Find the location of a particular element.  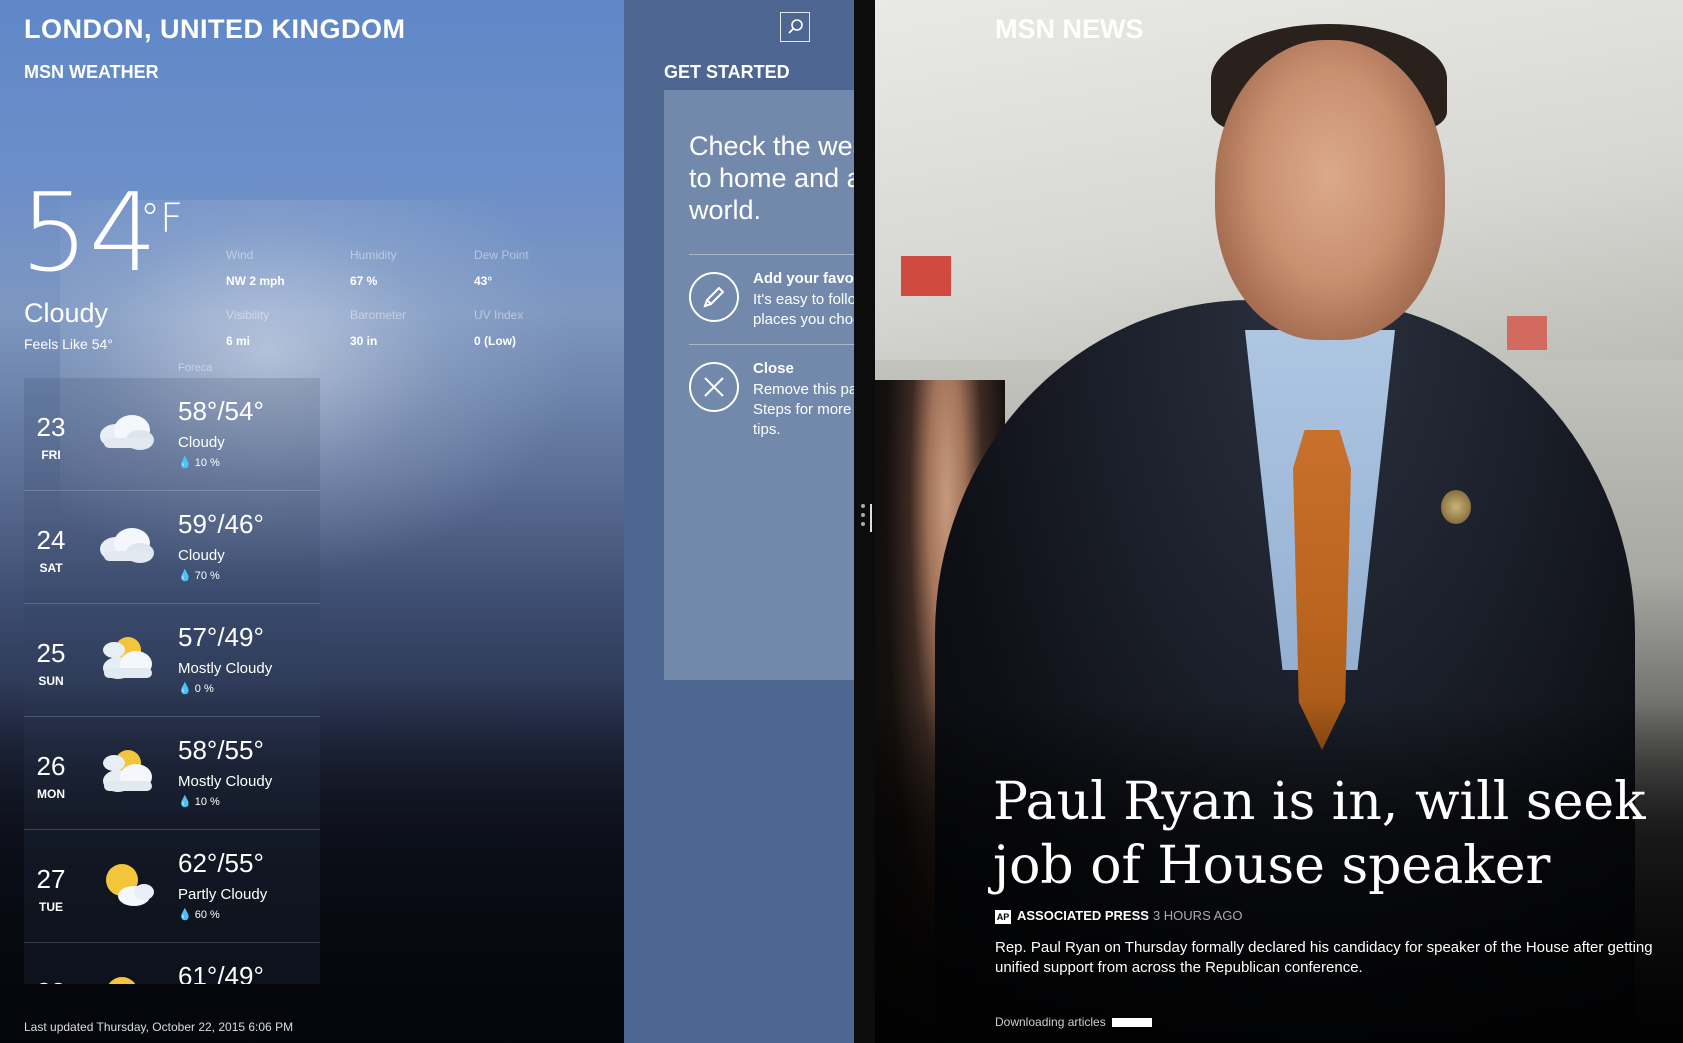

close-icon is located at coordinates (714, 387).